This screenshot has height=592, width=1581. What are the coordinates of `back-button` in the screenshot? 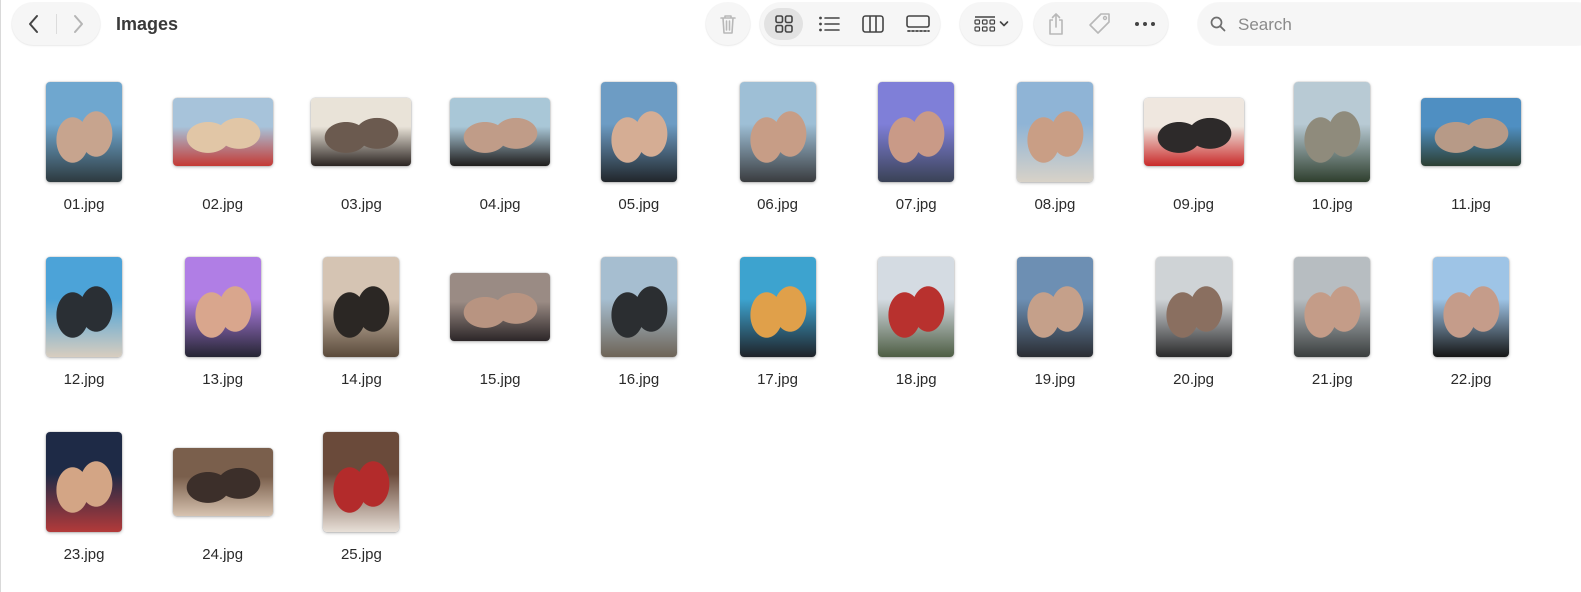 It's located at (34, 24).